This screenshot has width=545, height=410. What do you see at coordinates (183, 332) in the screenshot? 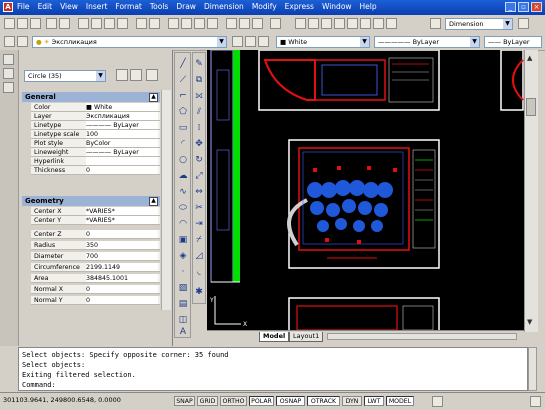
I see `mtext-icon: A` at bounding box center [183, 332].